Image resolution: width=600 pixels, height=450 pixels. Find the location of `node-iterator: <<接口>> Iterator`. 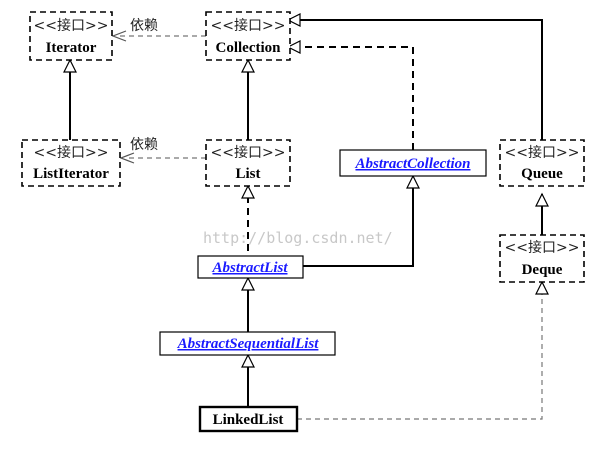

node-iterator: <<接口>> Iterator is located at coordinates (71, 36).